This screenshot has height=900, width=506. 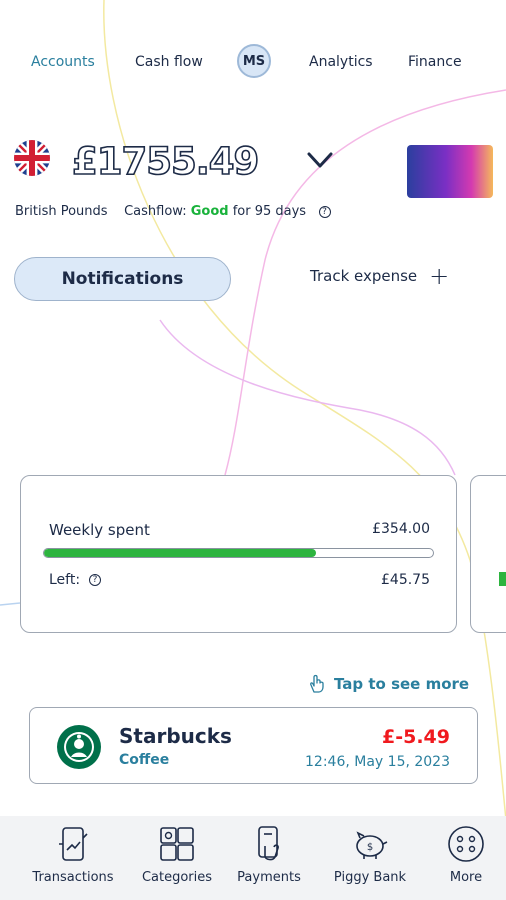 What do you see at coordinates (65, 580) in the screenshot?
I see `left-label-text: Left:` at bounding box center [65, 580].